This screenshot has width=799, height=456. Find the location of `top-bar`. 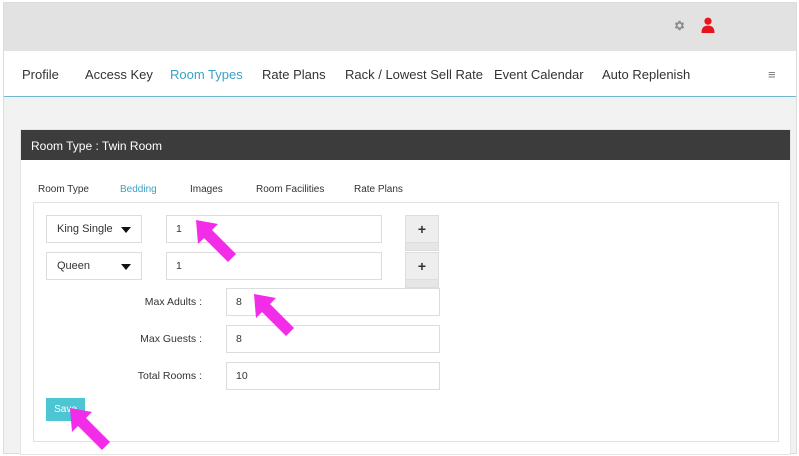

top-bar is located at coordinates (400, 27).